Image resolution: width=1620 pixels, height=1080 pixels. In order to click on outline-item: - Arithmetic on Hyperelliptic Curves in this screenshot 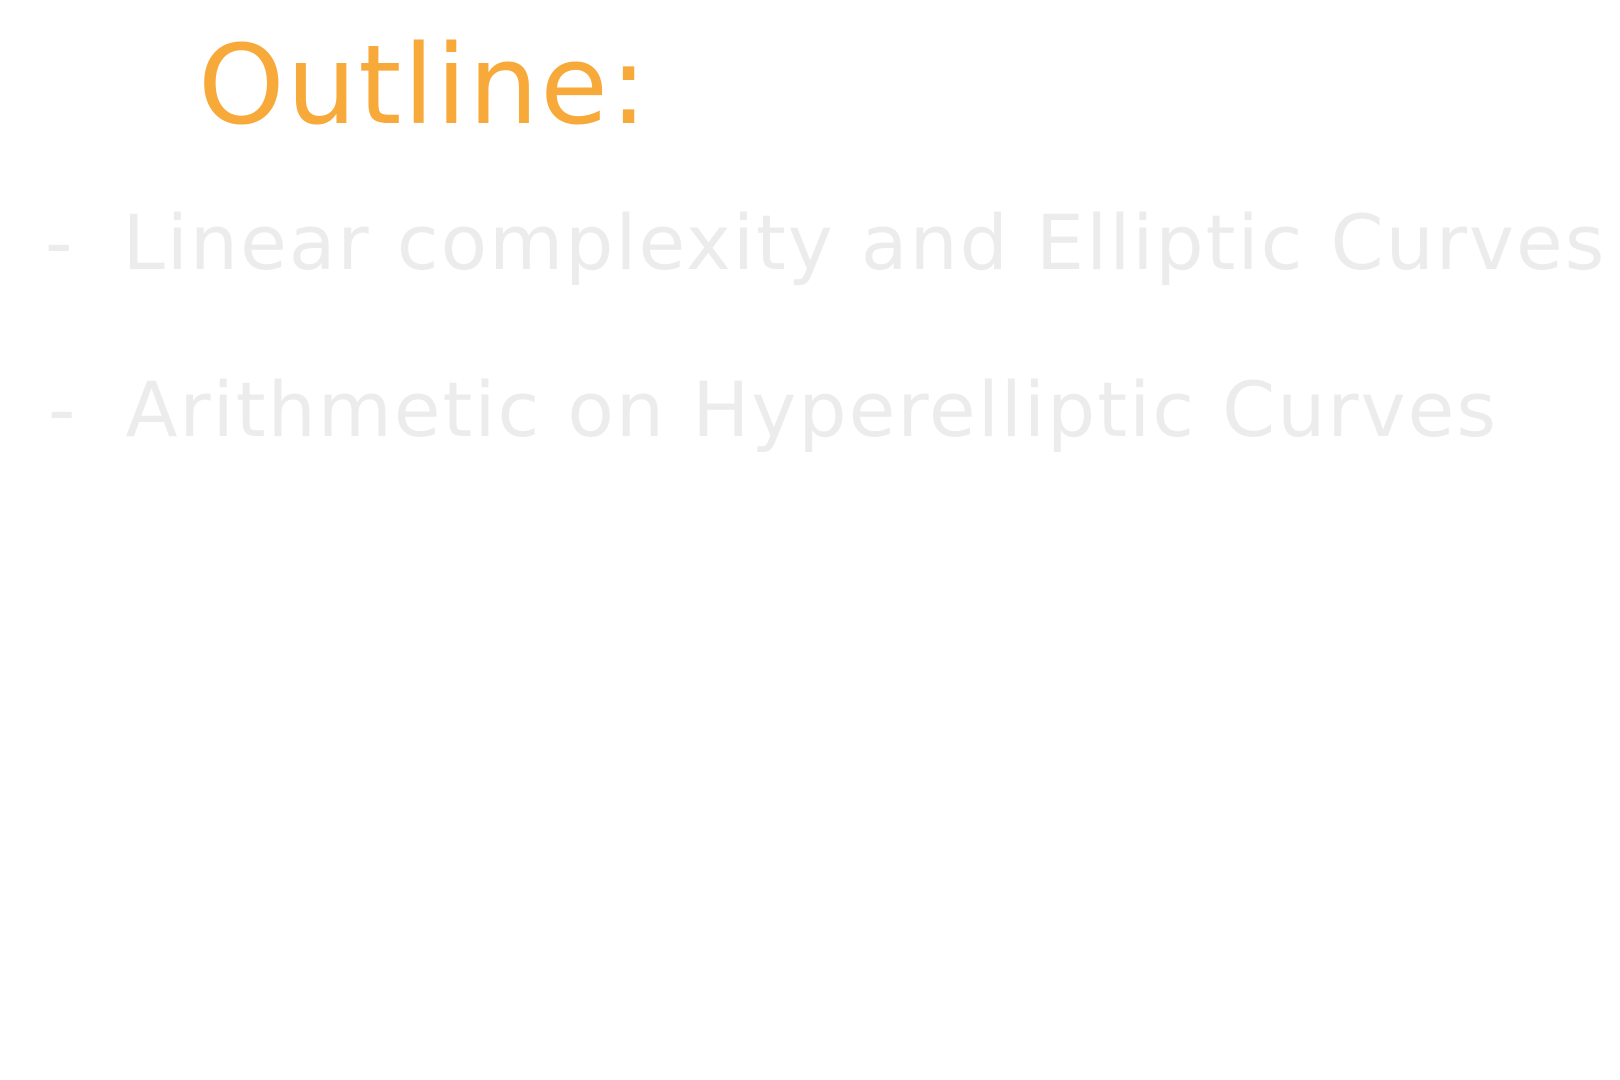, I will do `click(773, 410)`.